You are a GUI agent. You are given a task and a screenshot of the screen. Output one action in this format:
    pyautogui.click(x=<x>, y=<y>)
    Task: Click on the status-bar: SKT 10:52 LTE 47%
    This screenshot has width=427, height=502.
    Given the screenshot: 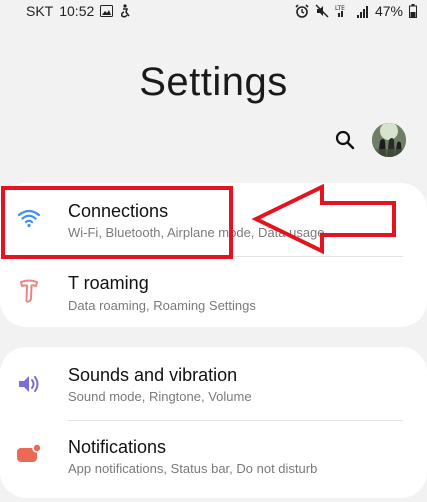 What is the action you would take?
    pyautogui.click(x=213, y=11)
    